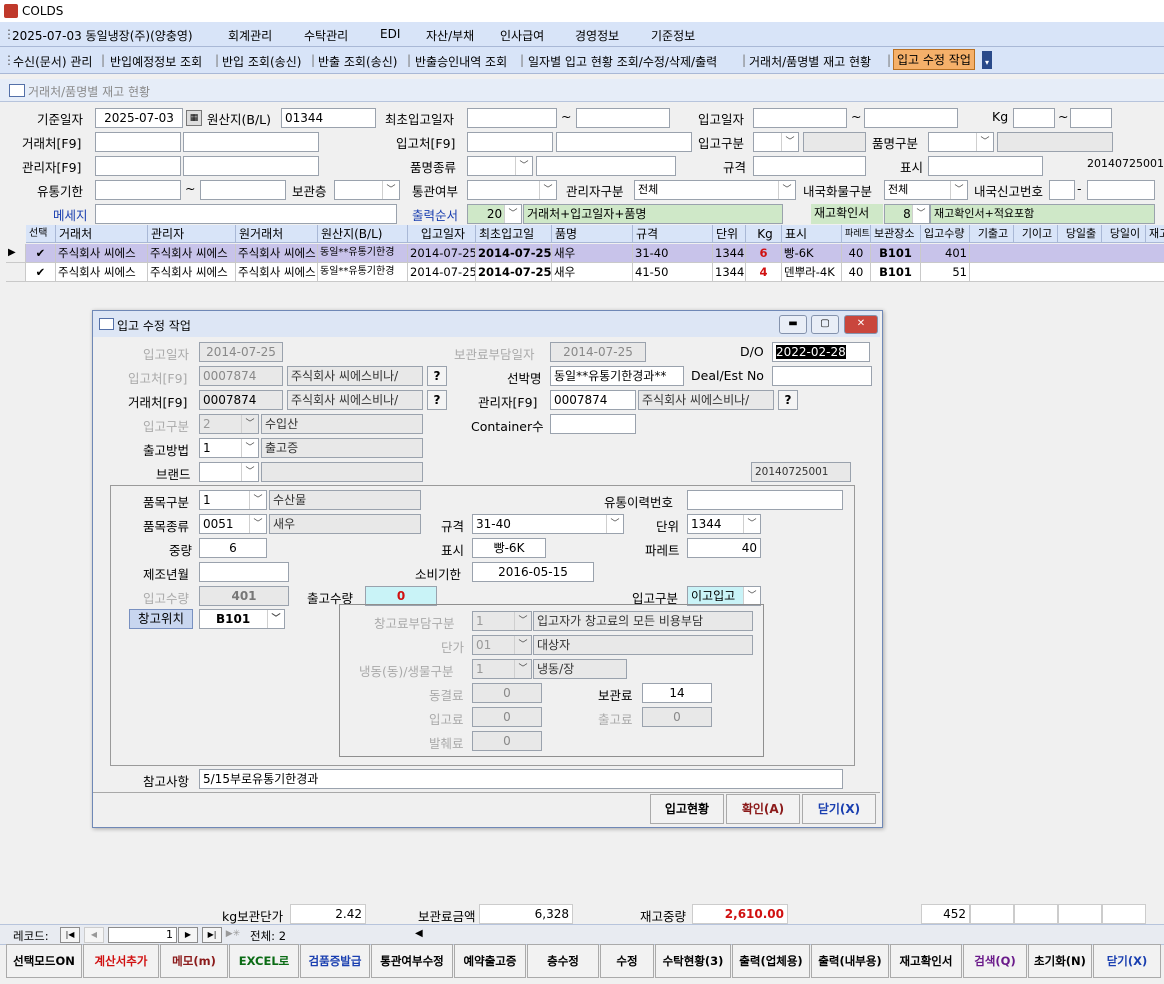 This screenshot has height=984, width=1164. Describe the element at coordinates (512, 190) in the screenshot. I see `customs-select: ﹀` at that location.